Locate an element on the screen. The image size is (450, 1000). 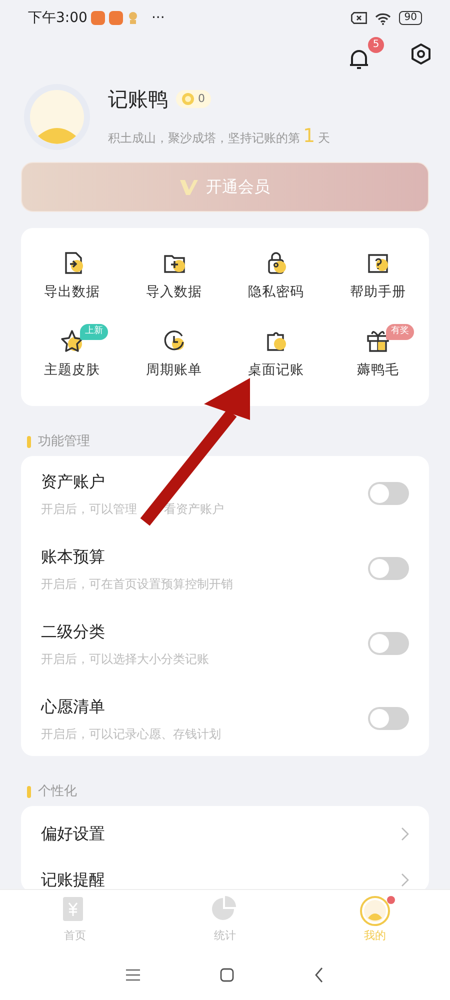
menu-item-title: 记账提醒 is located at coordinates (221, 880).